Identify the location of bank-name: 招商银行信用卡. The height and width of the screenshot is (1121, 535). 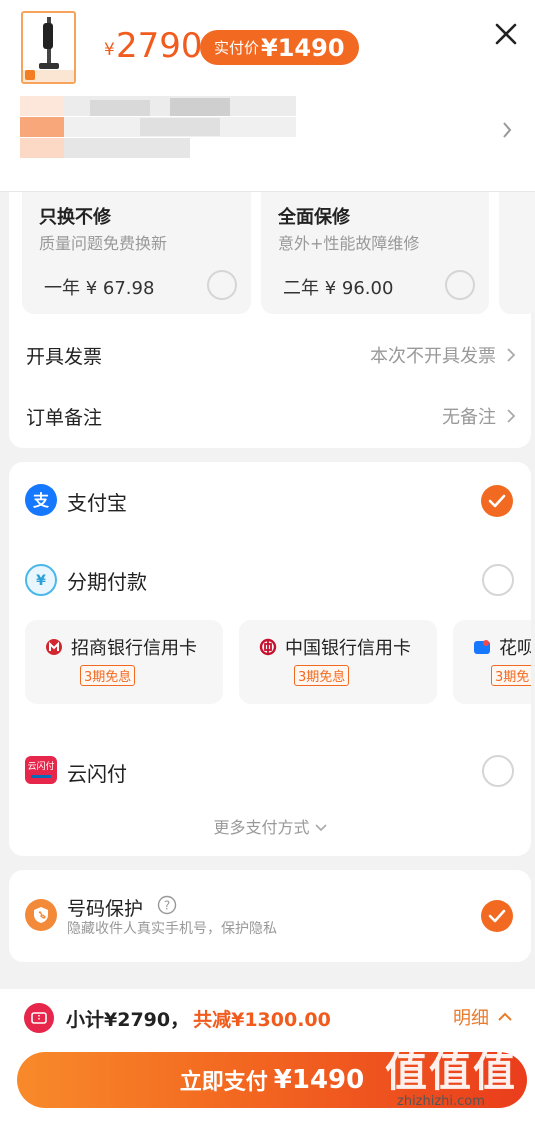
(134, 648).